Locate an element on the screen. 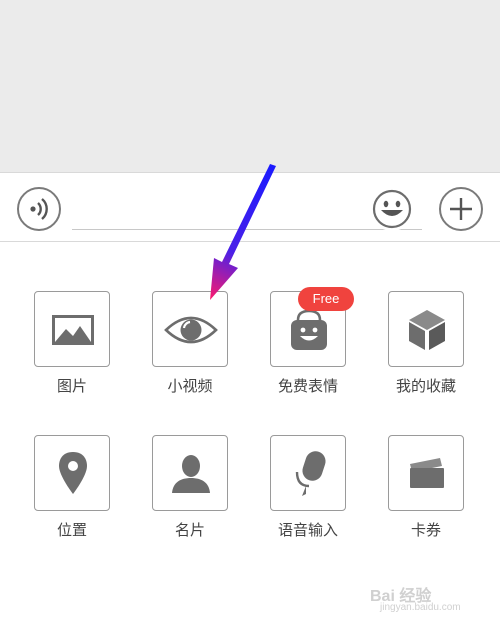 The height and width of the screenshot is (629, 500). tool-voice-input: 语音输入 is located at coordinates (310, 487).